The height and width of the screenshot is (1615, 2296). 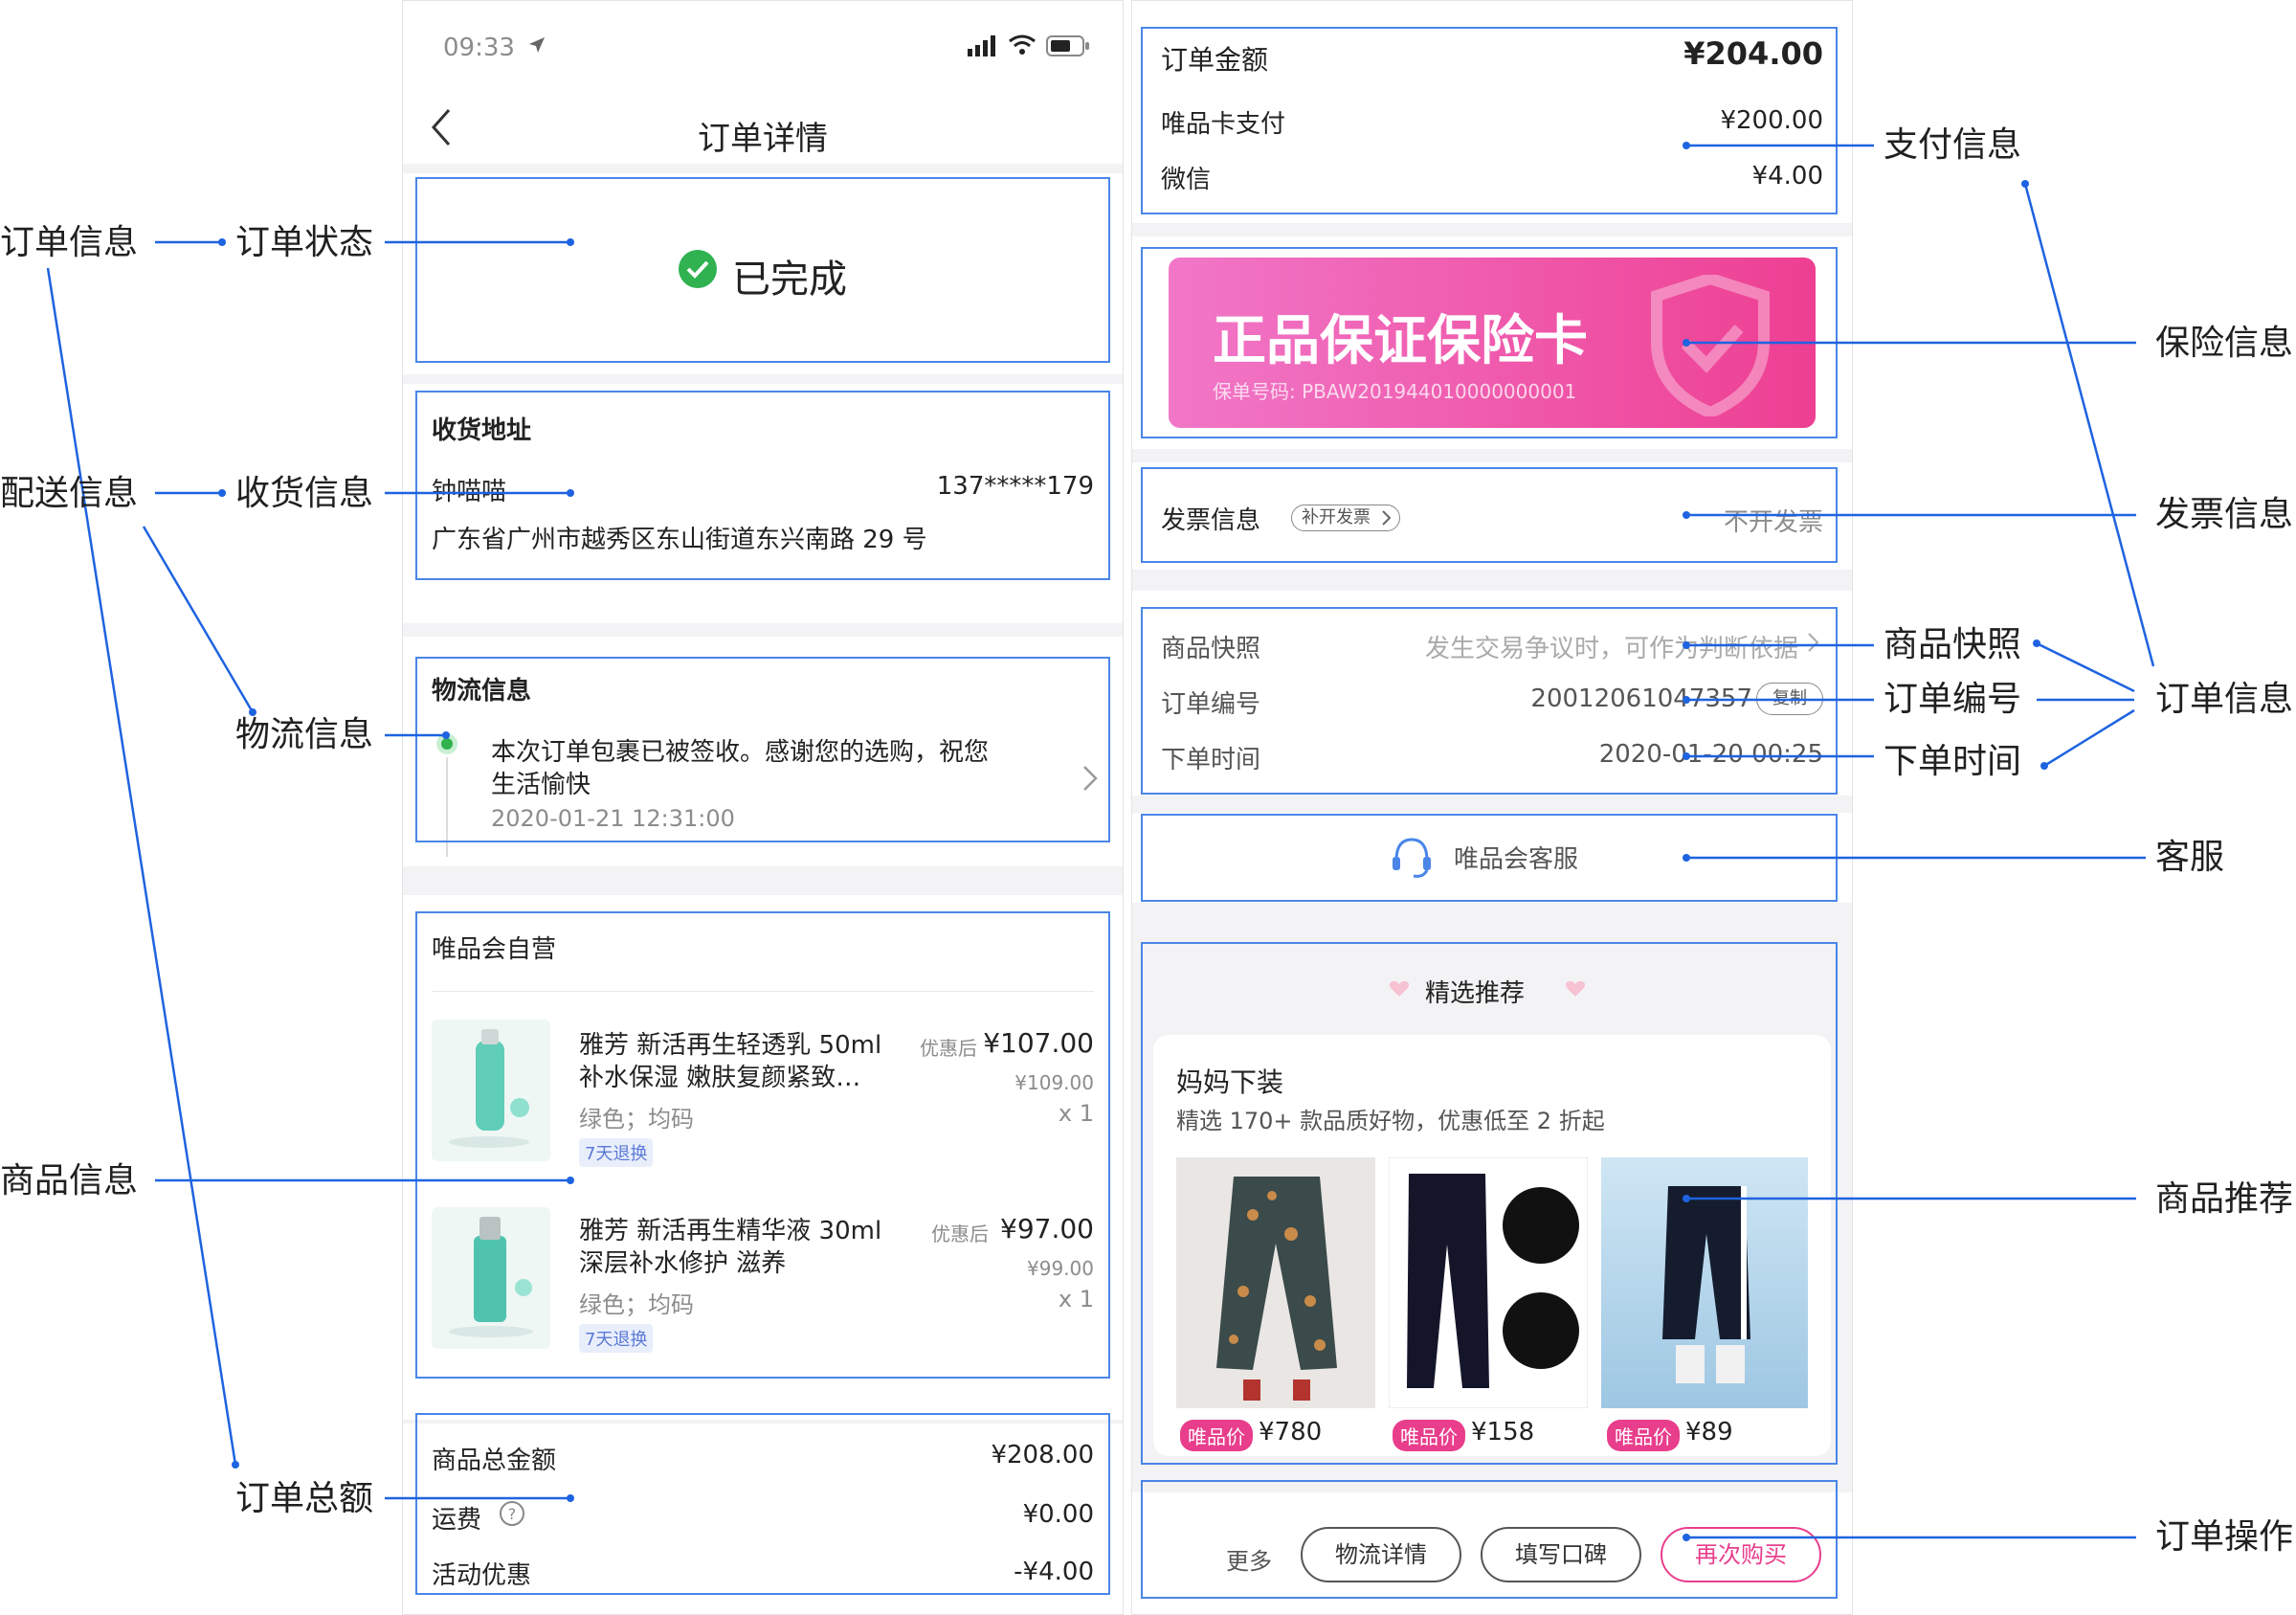 I want to click on highlight-address, so click(x=762, y=485).